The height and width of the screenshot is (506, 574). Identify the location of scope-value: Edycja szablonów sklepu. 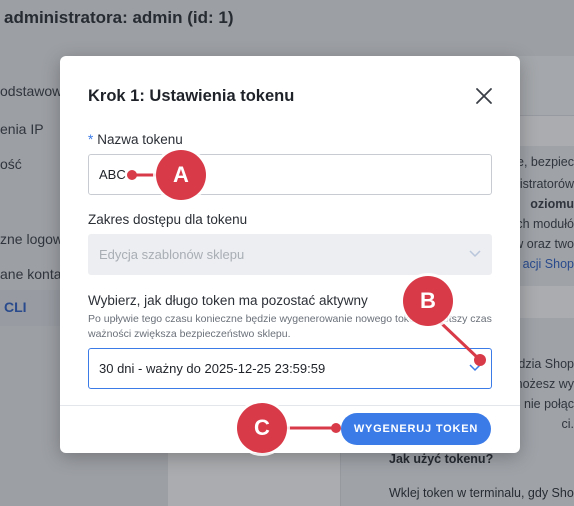
(172, 254).